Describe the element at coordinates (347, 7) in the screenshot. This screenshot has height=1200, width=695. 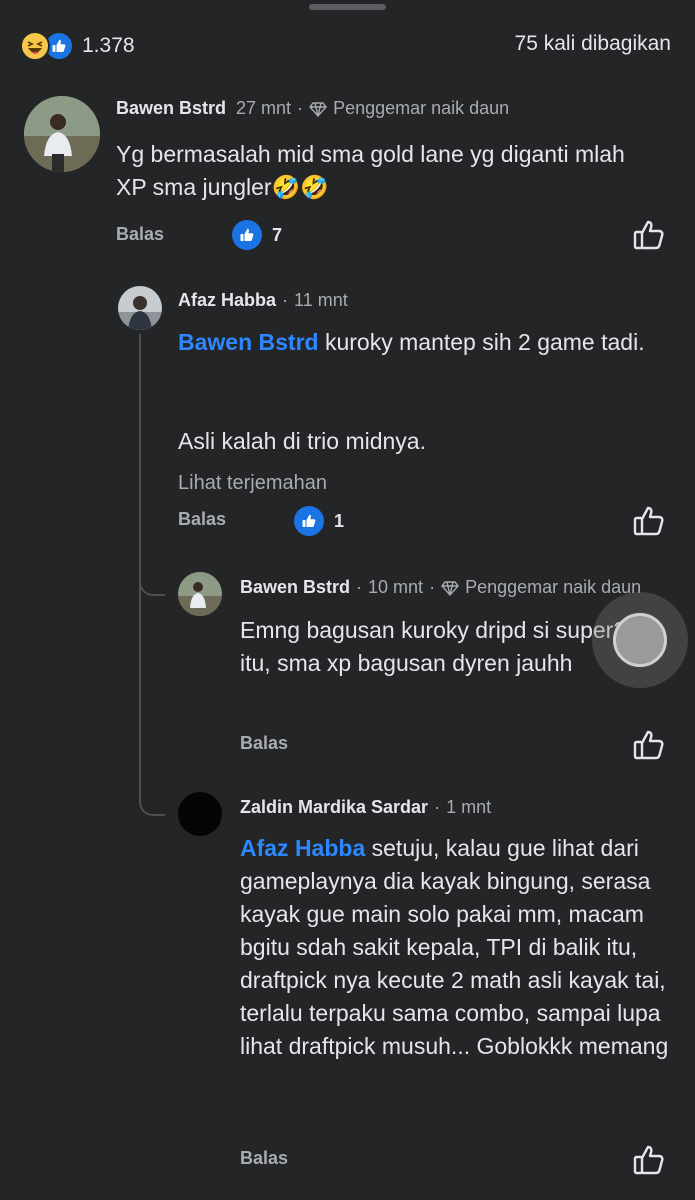
I see `sheet-drag-handle` at that location.